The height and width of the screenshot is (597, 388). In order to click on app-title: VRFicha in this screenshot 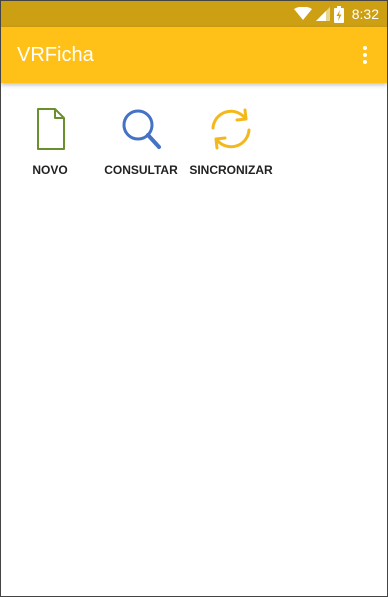, I will do `click(55, 55)`.